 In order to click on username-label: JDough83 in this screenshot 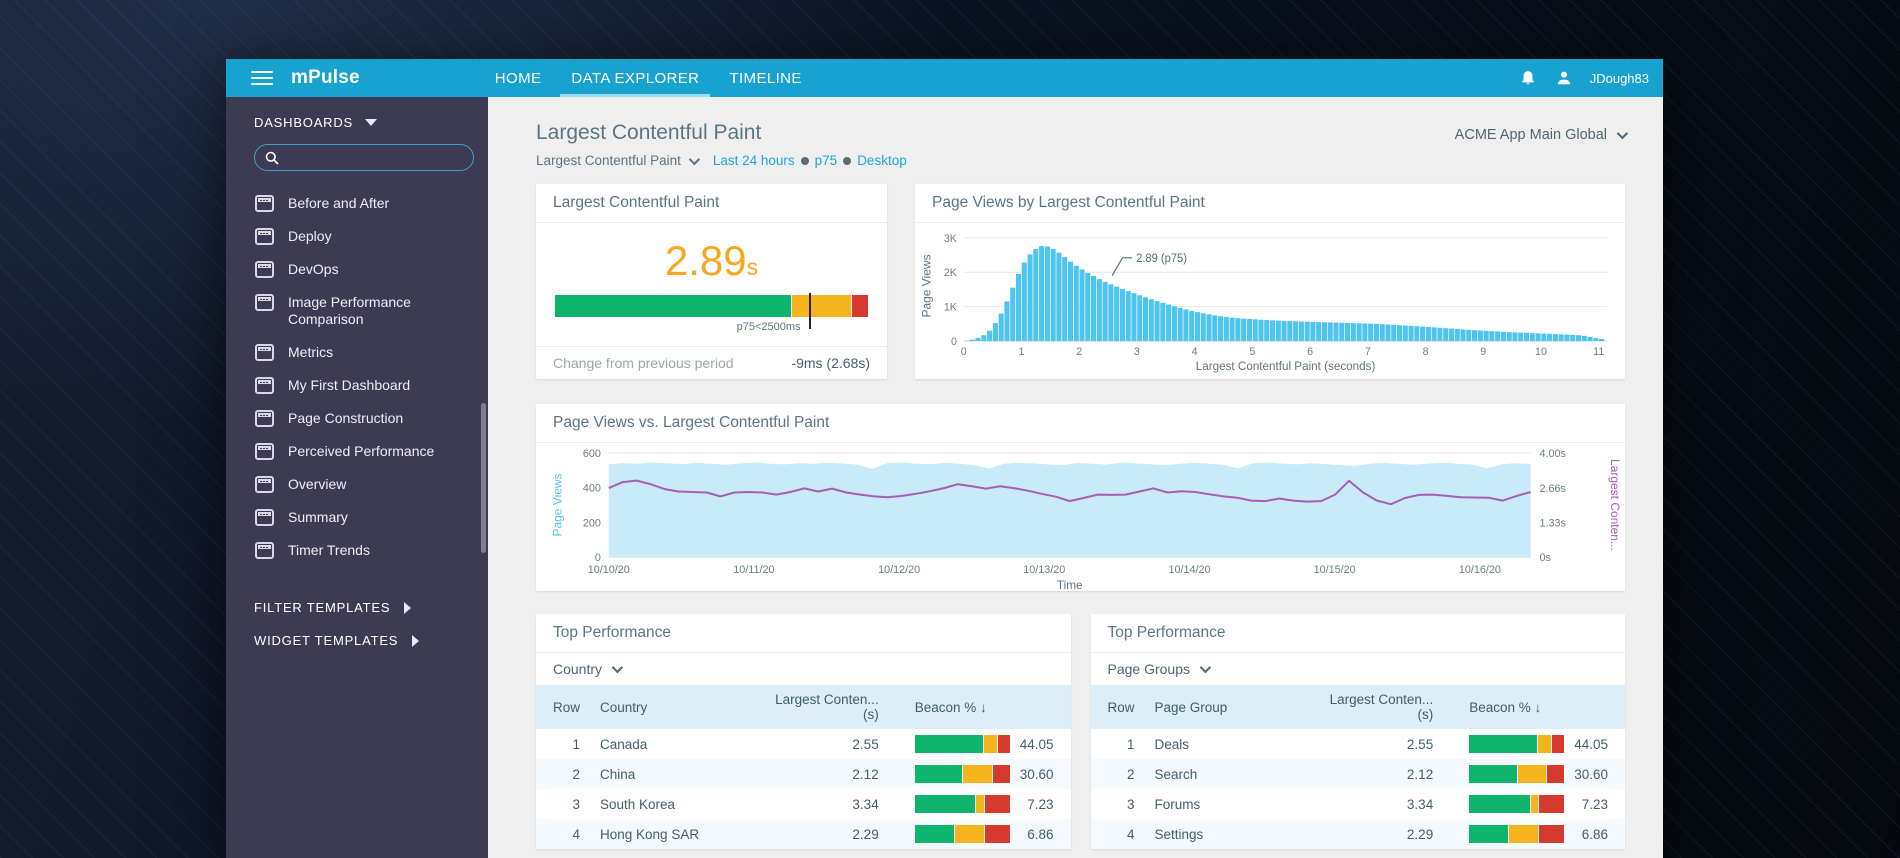, I will do `click(1619, 78)`.